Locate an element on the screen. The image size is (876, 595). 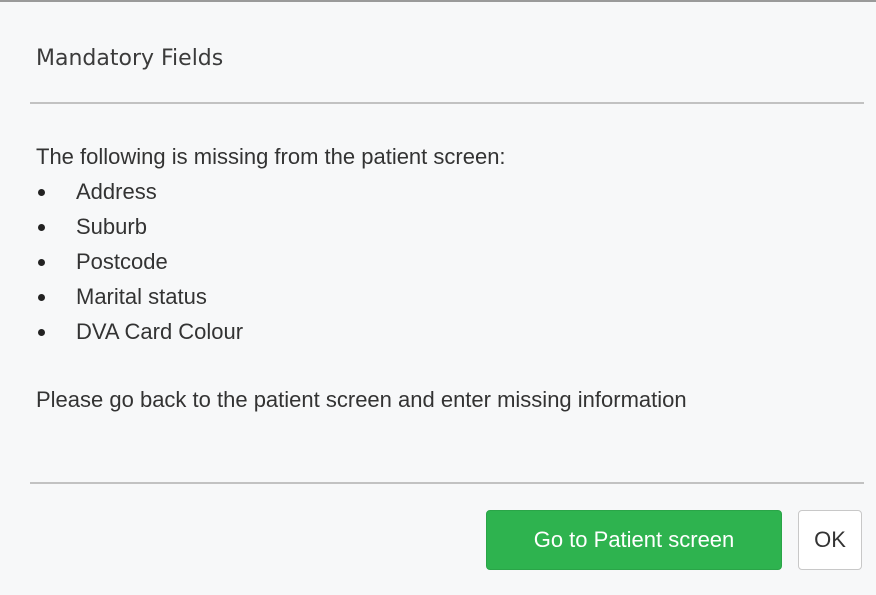
list-item: Marital status is located at coordinates (446, 296).